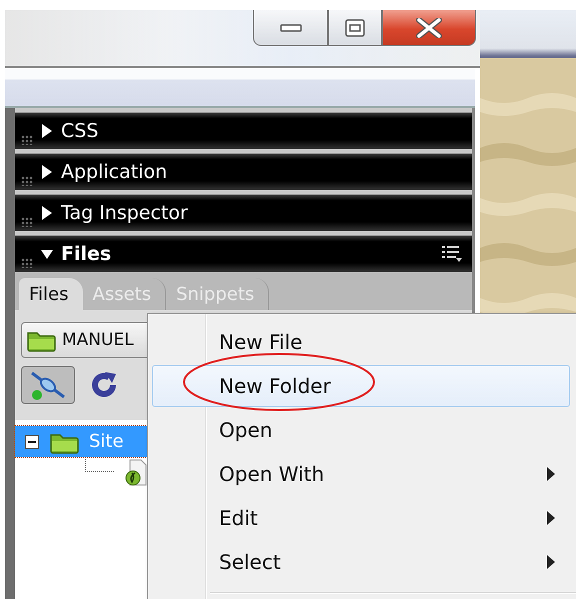 The width and height of the screenshot is (576, 599). Describe the element at coordinates (104, 385) in the screenshot. I see `refresh-button` at that location.